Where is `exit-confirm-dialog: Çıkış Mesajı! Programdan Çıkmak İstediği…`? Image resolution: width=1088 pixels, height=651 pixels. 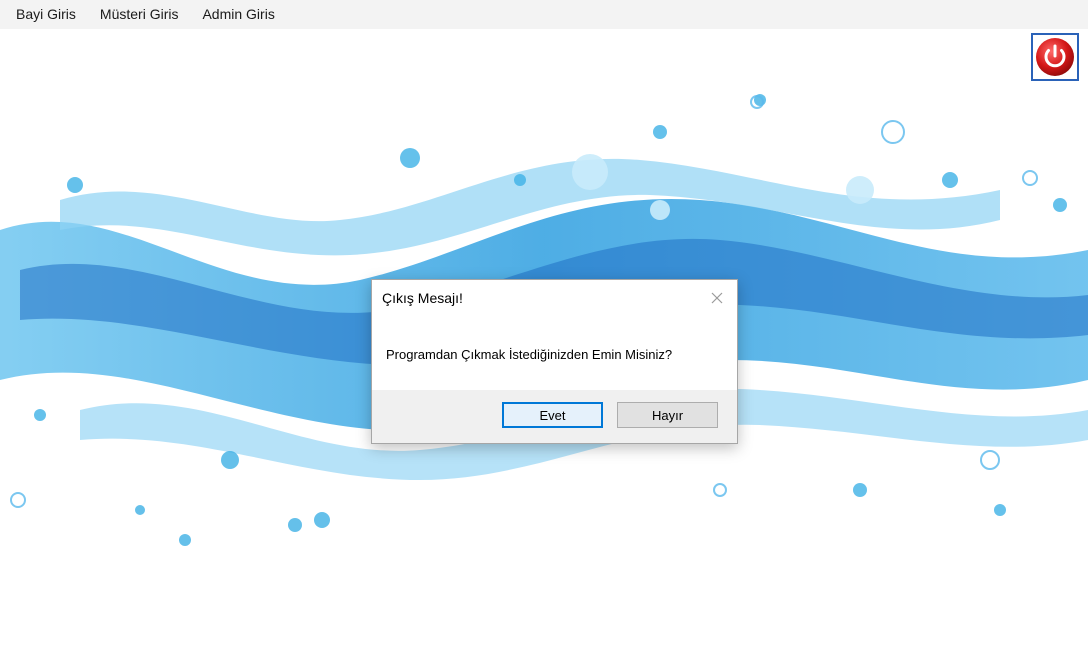
exit-confirm-dialog: Çıkış Mesajı! Programdan Çıkmak İstediği… is located at coordinates (554, 361).